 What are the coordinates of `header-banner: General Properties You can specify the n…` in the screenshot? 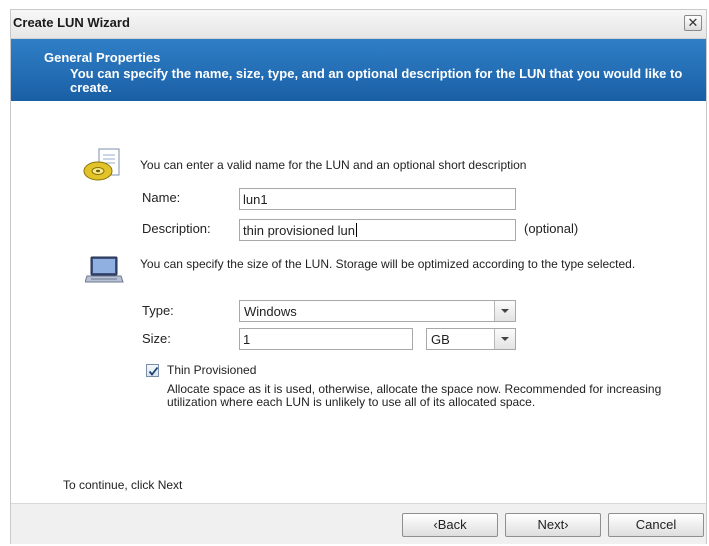 It's located at (358, 70).